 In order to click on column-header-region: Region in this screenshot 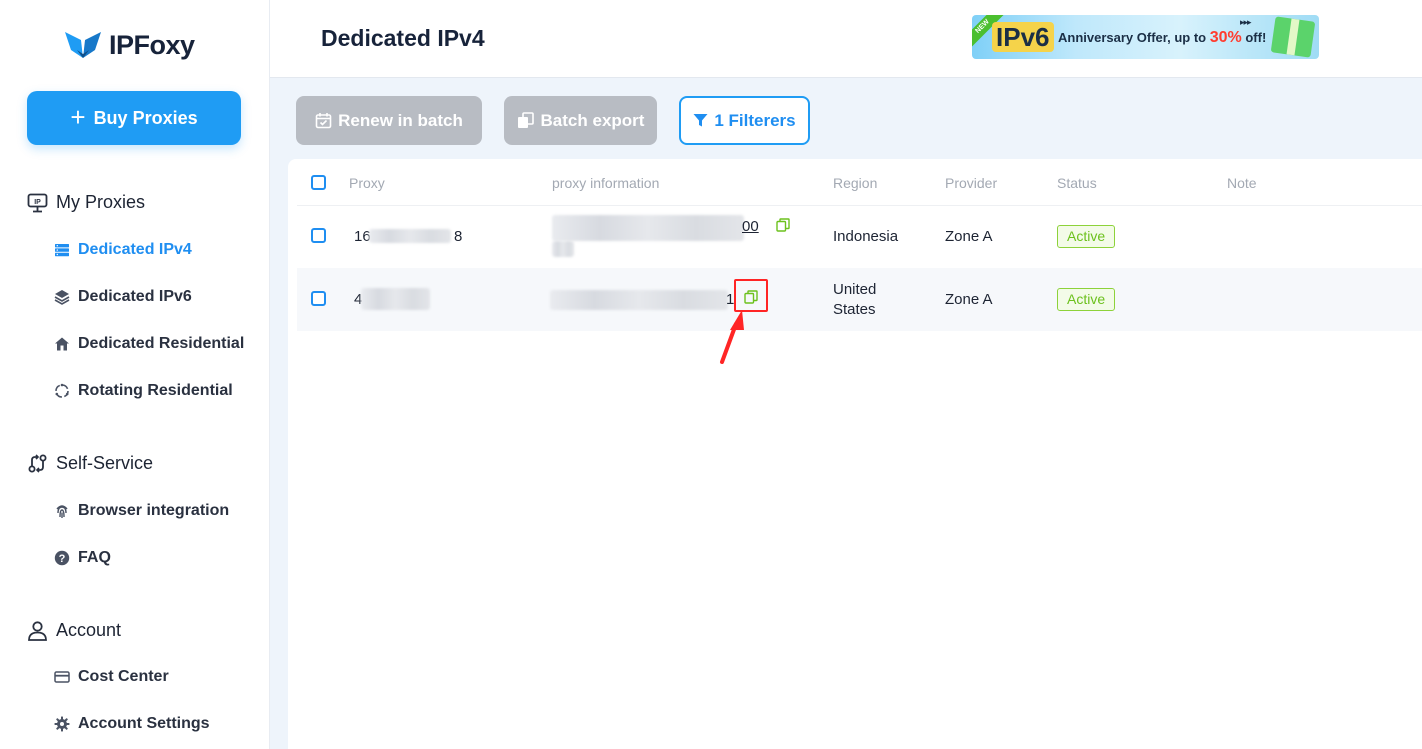, I will do `click(855, 183)`.